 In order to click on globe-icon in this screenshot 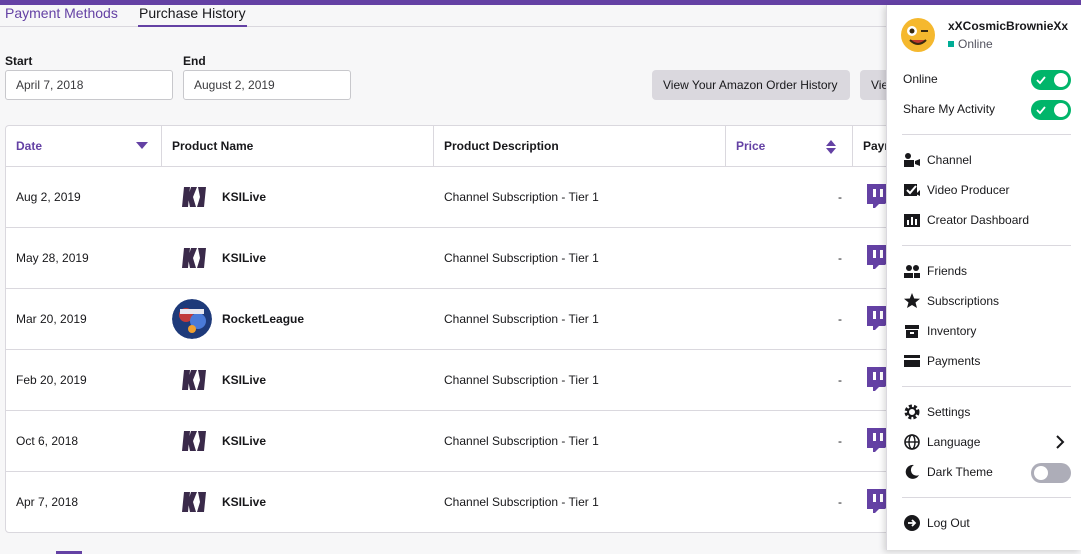, I will do `click(912, 442)`.